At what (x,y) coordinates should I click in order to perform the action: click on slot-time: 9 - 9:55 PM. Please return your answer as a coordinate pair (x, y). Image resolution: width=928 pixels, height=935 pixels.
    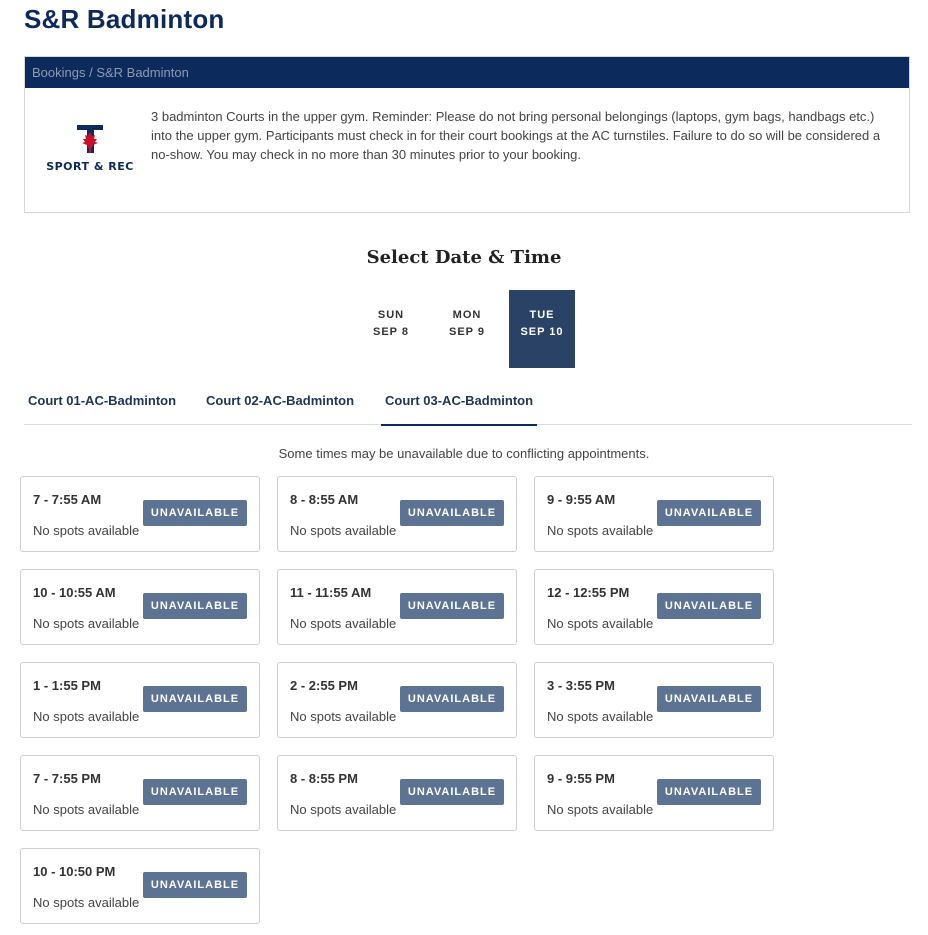
    Looking at the image, I should click on (581, 778).